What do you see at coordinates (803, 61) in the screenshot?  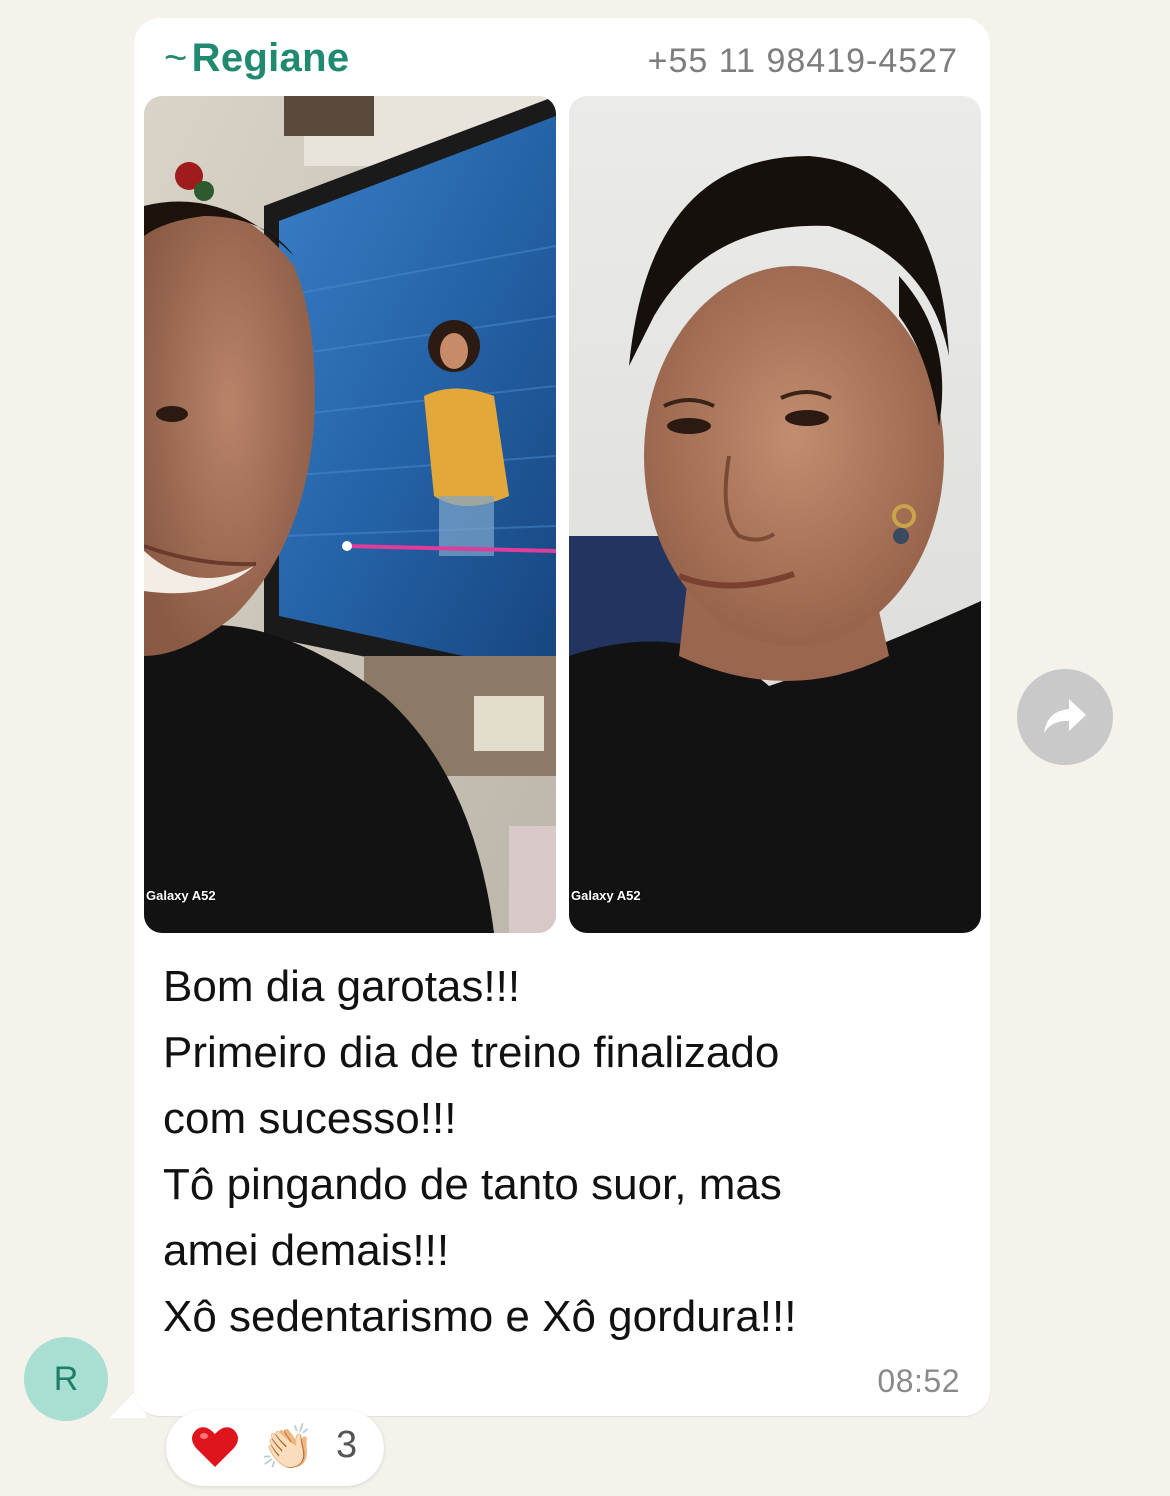 I see `sender-phone: +55 11 98419-4527` at bounding box center [803, 61].